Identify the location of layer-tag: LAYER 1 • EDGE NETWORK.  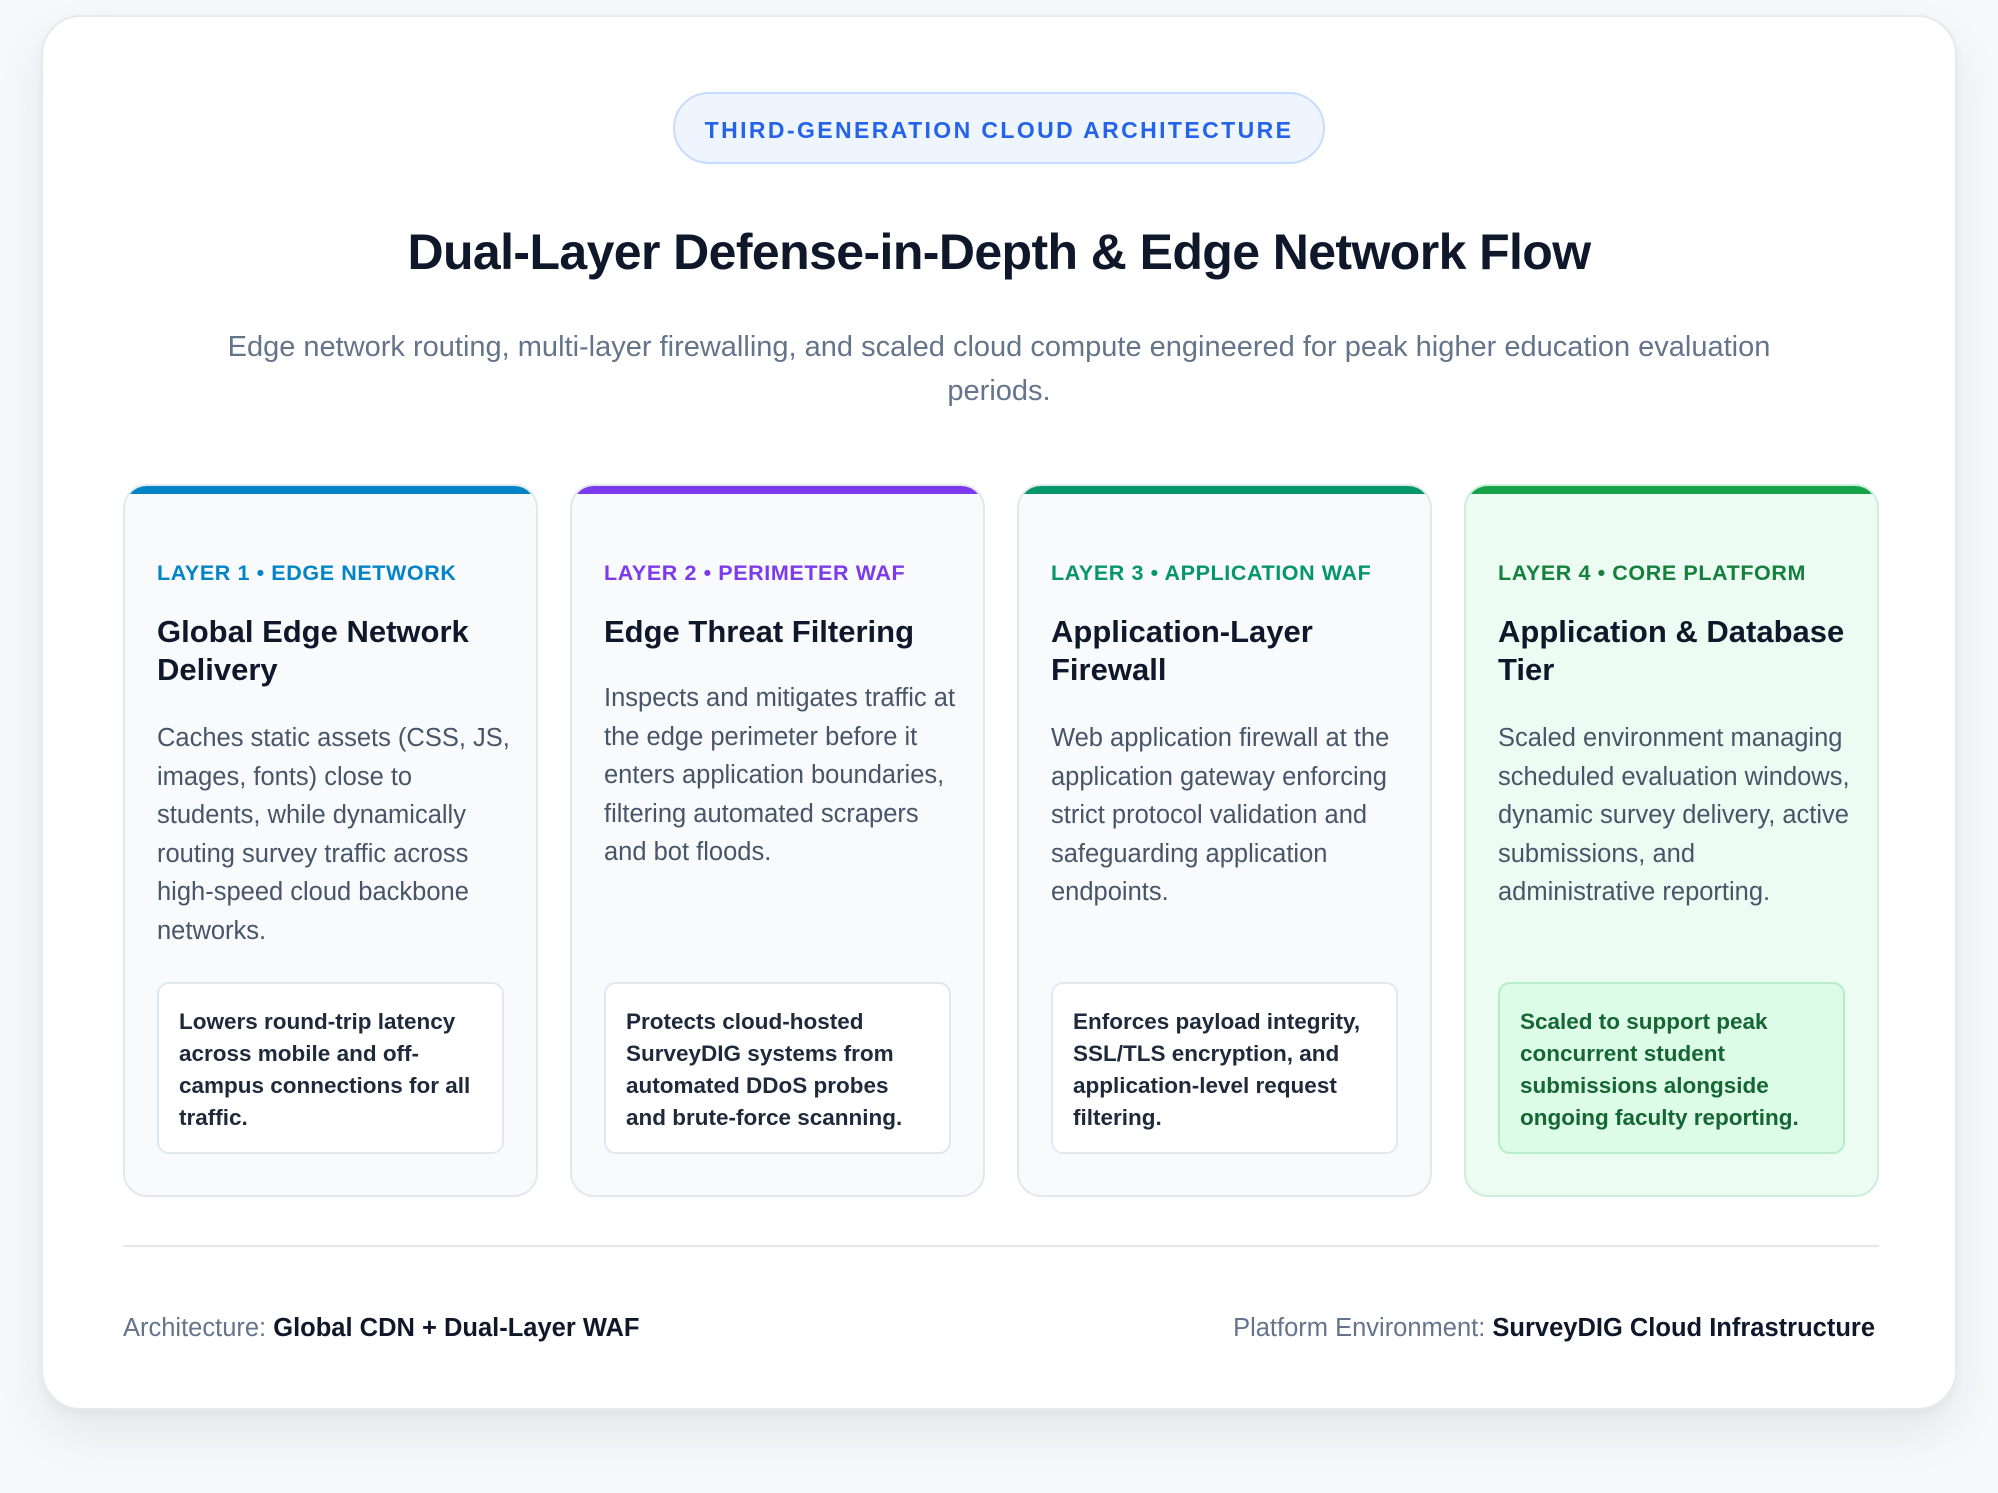
(307, 573).